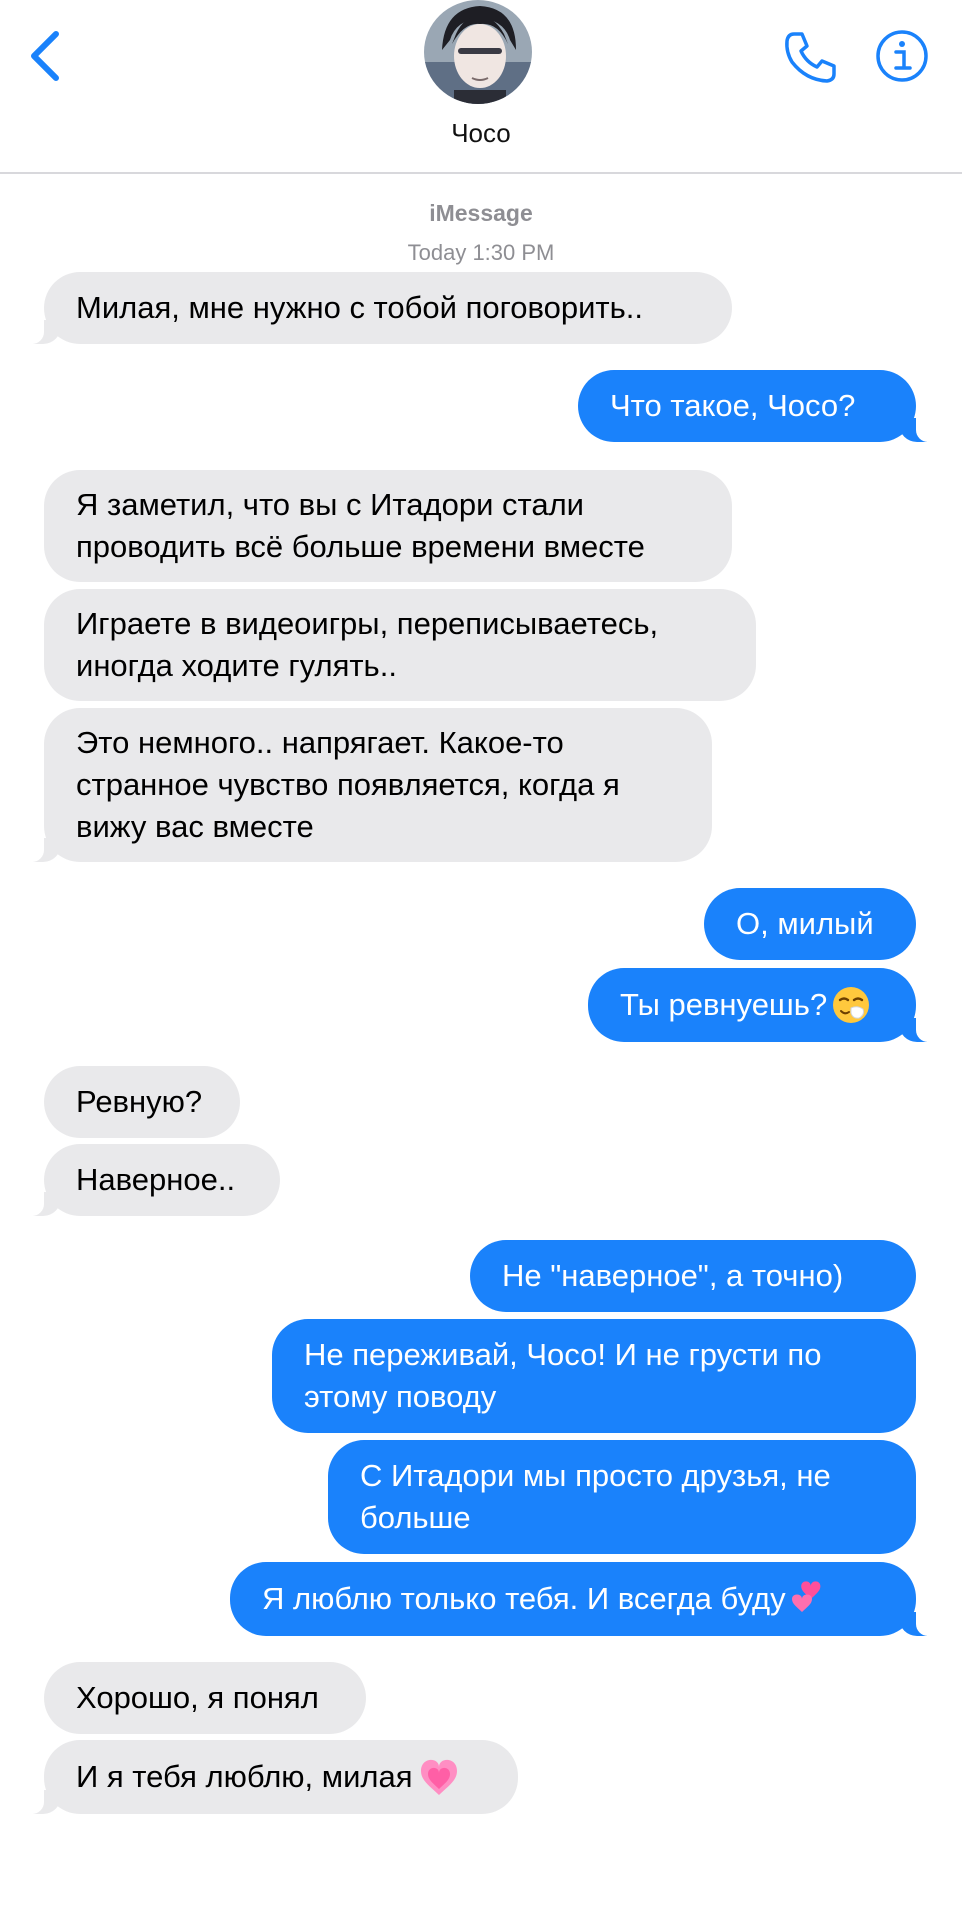  I want to click on message-text: С Итадори мы просто друзья, не больше, so click(595, 1496).